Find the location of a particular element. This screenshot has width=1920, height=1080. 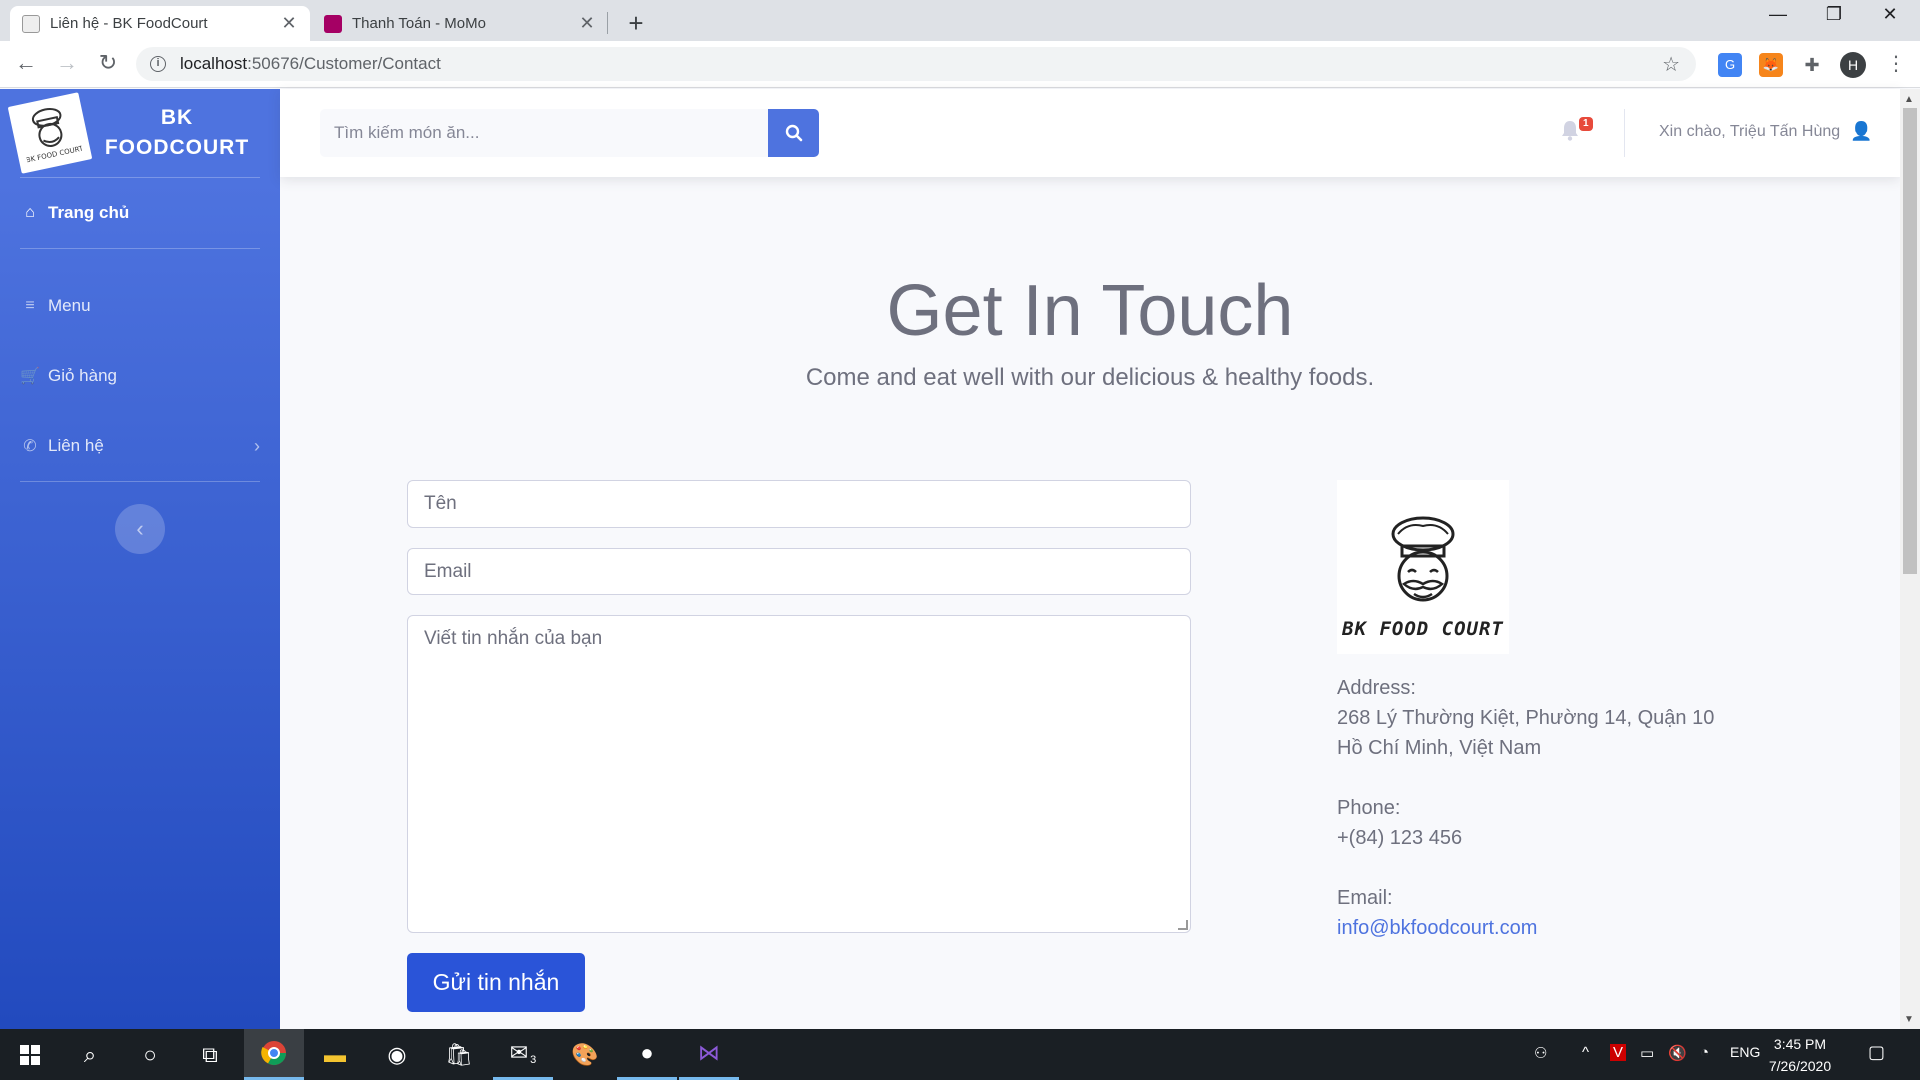

battery-icon: ▭ is located at coordinates (1647, 1053).